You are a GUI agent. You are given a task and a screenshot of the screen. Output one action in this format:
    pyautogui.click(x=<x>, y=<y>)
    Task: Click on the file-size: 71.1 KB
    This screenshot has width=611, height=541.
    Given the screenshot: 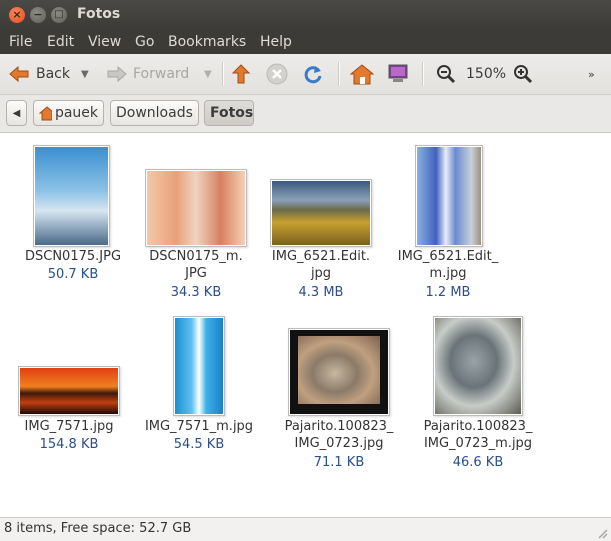 What is the action you would take?
    pyautogui.click(x=339, y=462)
    